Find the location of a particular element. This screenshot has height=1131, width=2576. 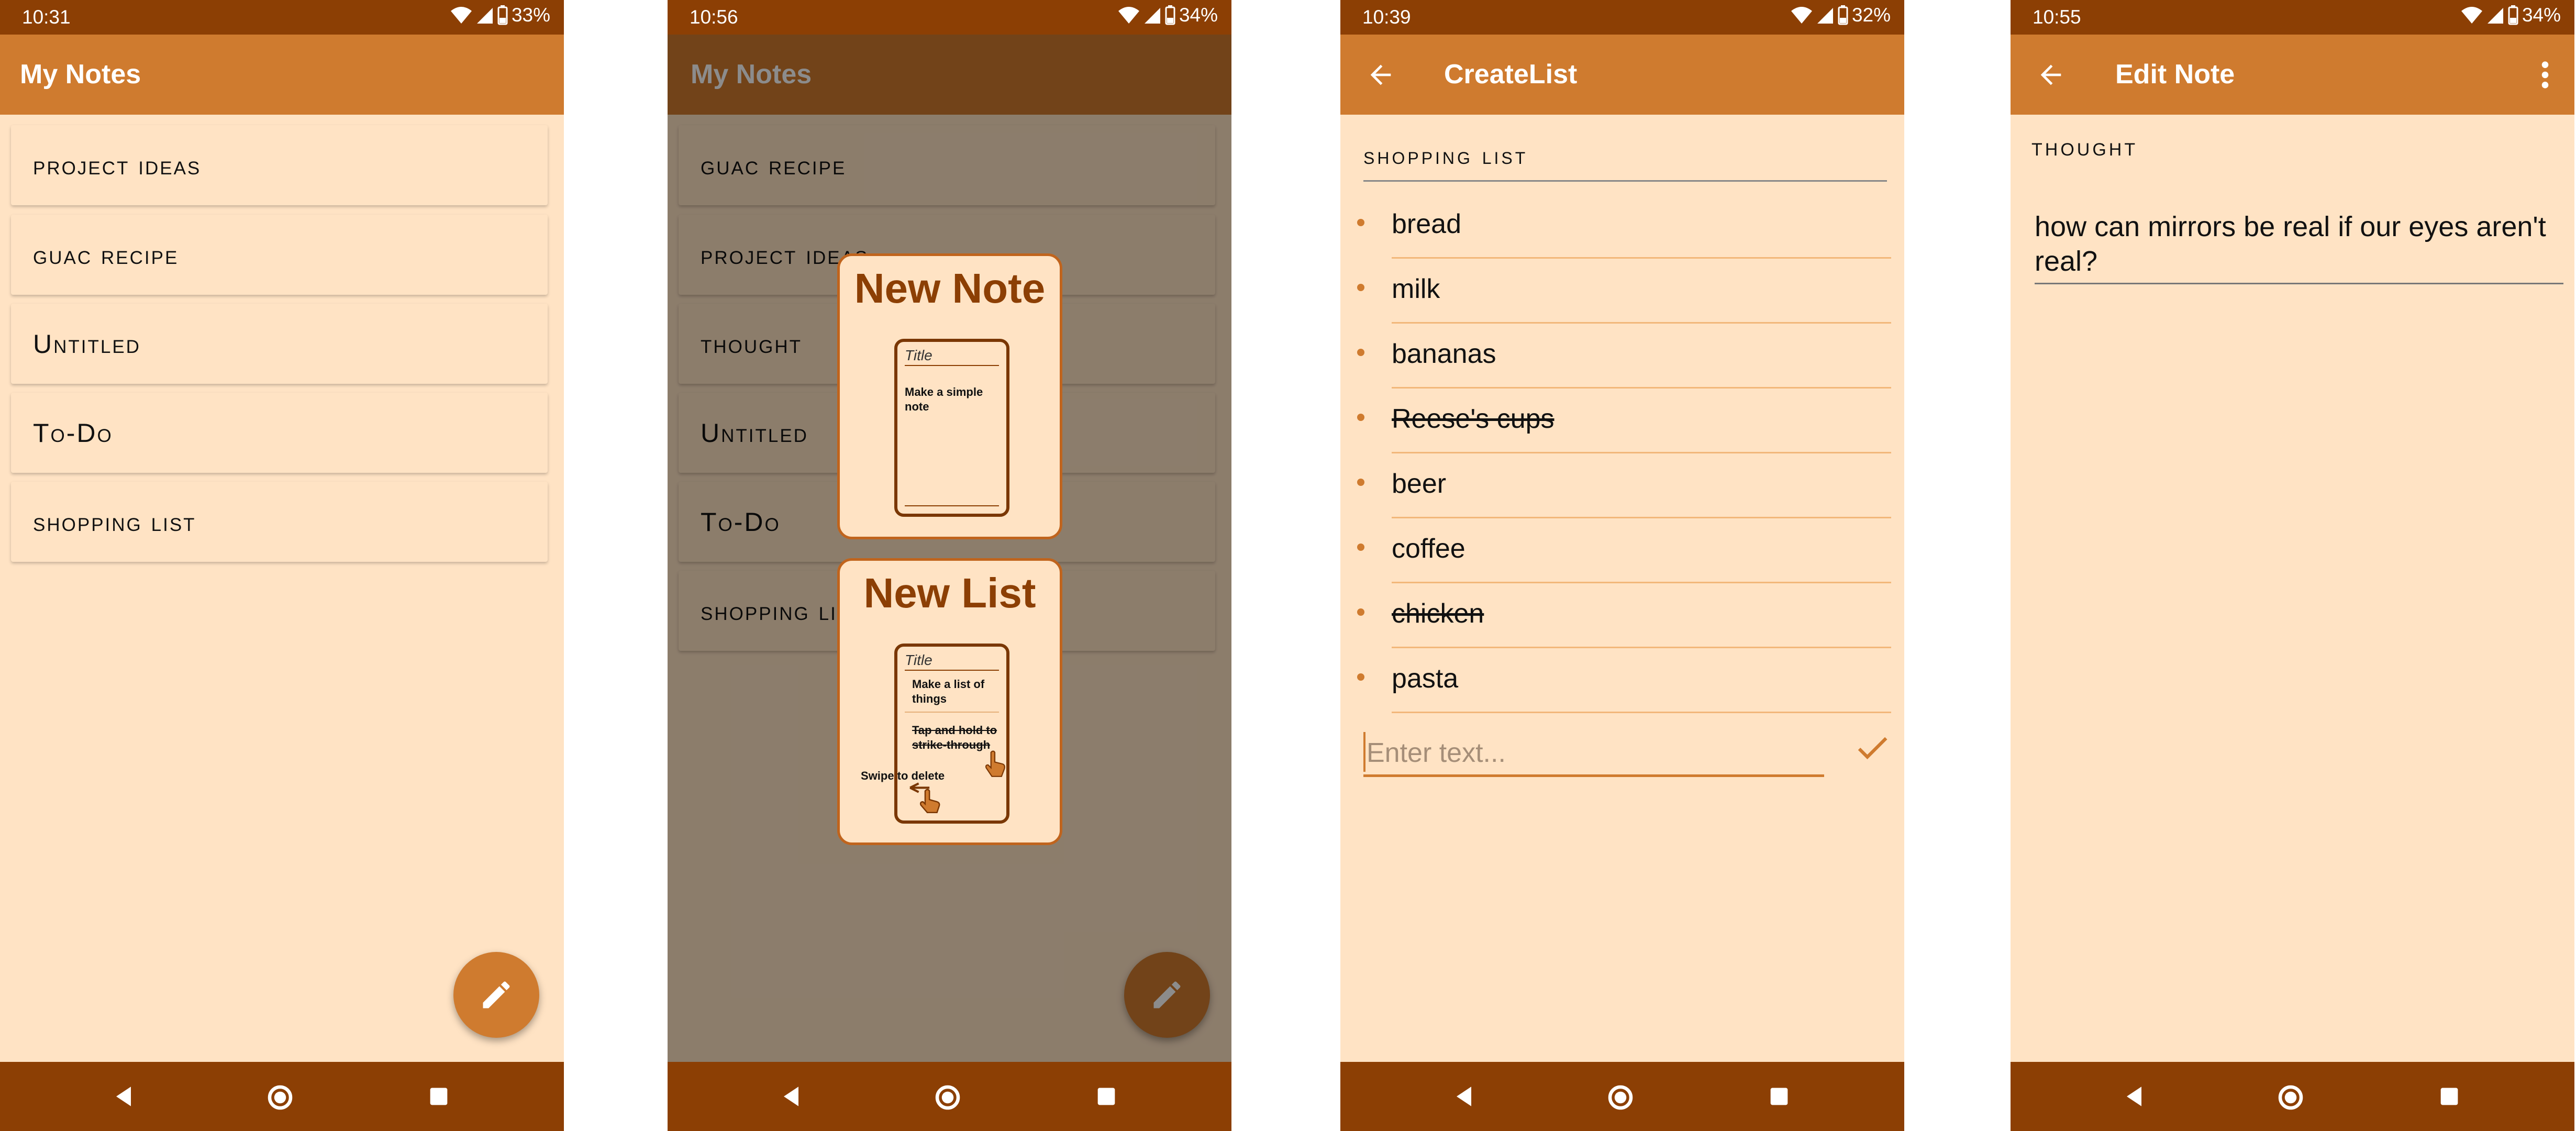

more-vert-icon is located at coordinates (2545, 75).